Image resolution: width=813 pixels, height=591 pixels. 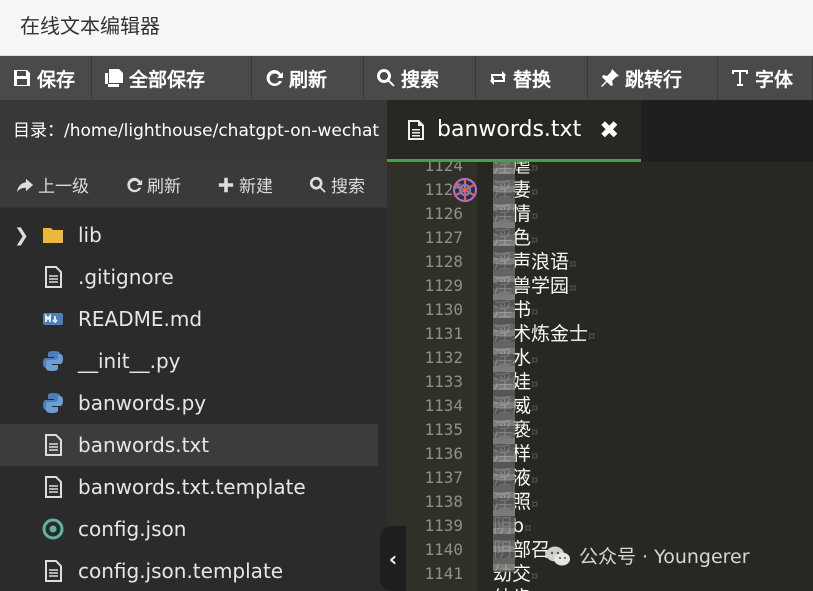 I want to click on file-item-banwords-py: banwords.py, so click(x=189, y=403).